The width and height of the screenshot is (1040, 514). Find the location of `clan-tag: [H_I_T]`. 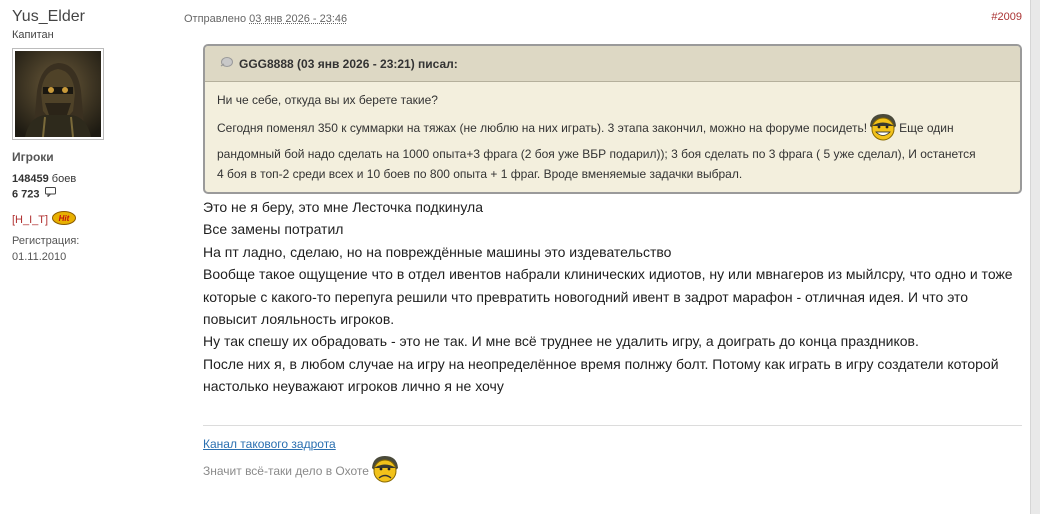

clan-tag: [H_I_T] is located at coordinates (30, 220).